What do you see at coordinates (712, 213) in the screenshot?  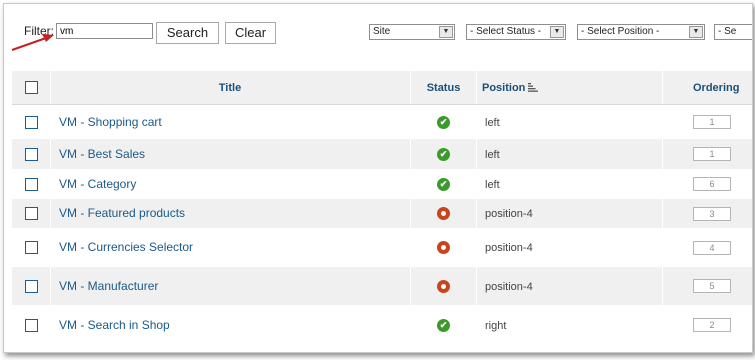 I see `ordering-input: 3` at bounding box center [712, 213].